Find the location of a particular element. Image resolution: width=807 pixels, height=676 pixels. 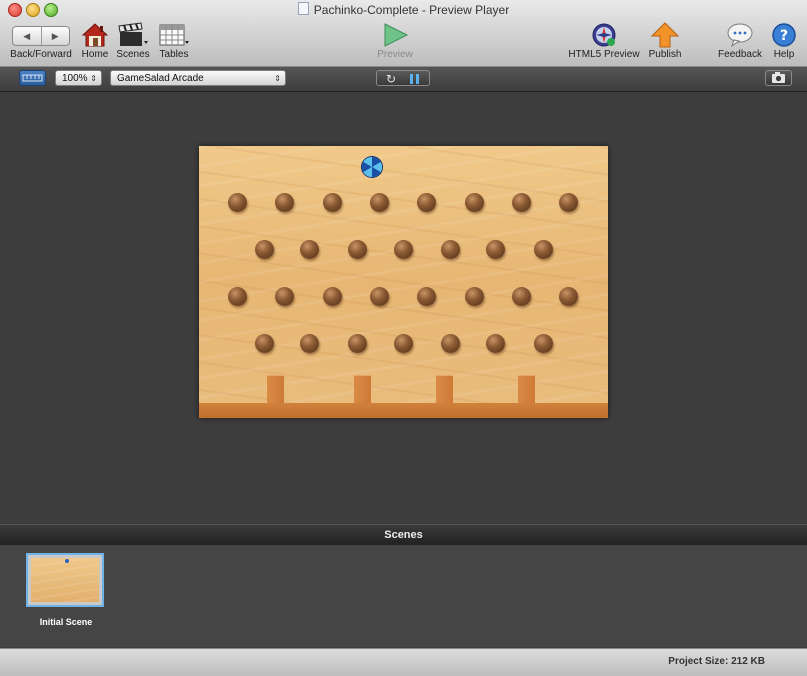

back-arrow-icon: ◀ is located at coordinates (27, 36).